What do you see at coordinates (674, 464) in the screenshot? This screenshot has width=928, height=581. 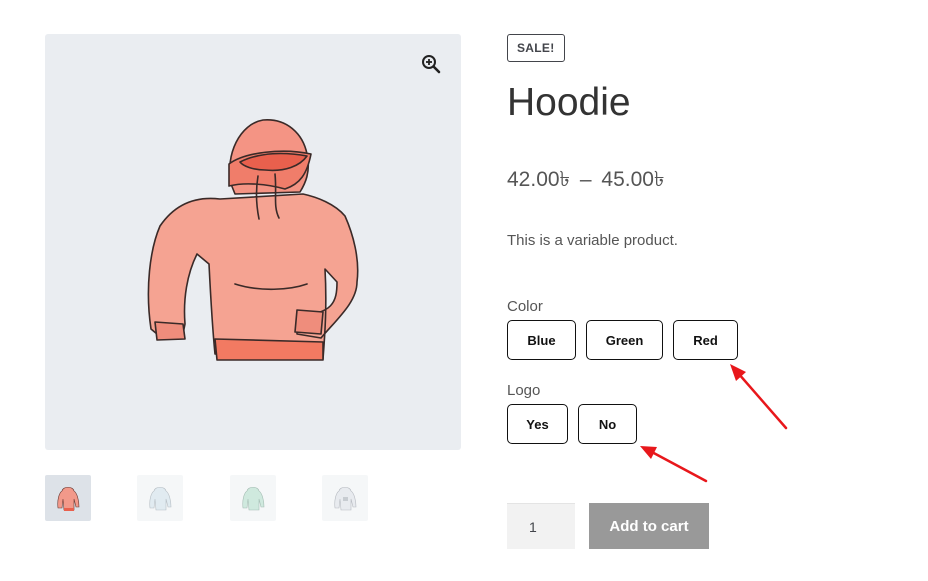 I see `annotation-arrow-no-swatch` at bounding box center [674, 464].